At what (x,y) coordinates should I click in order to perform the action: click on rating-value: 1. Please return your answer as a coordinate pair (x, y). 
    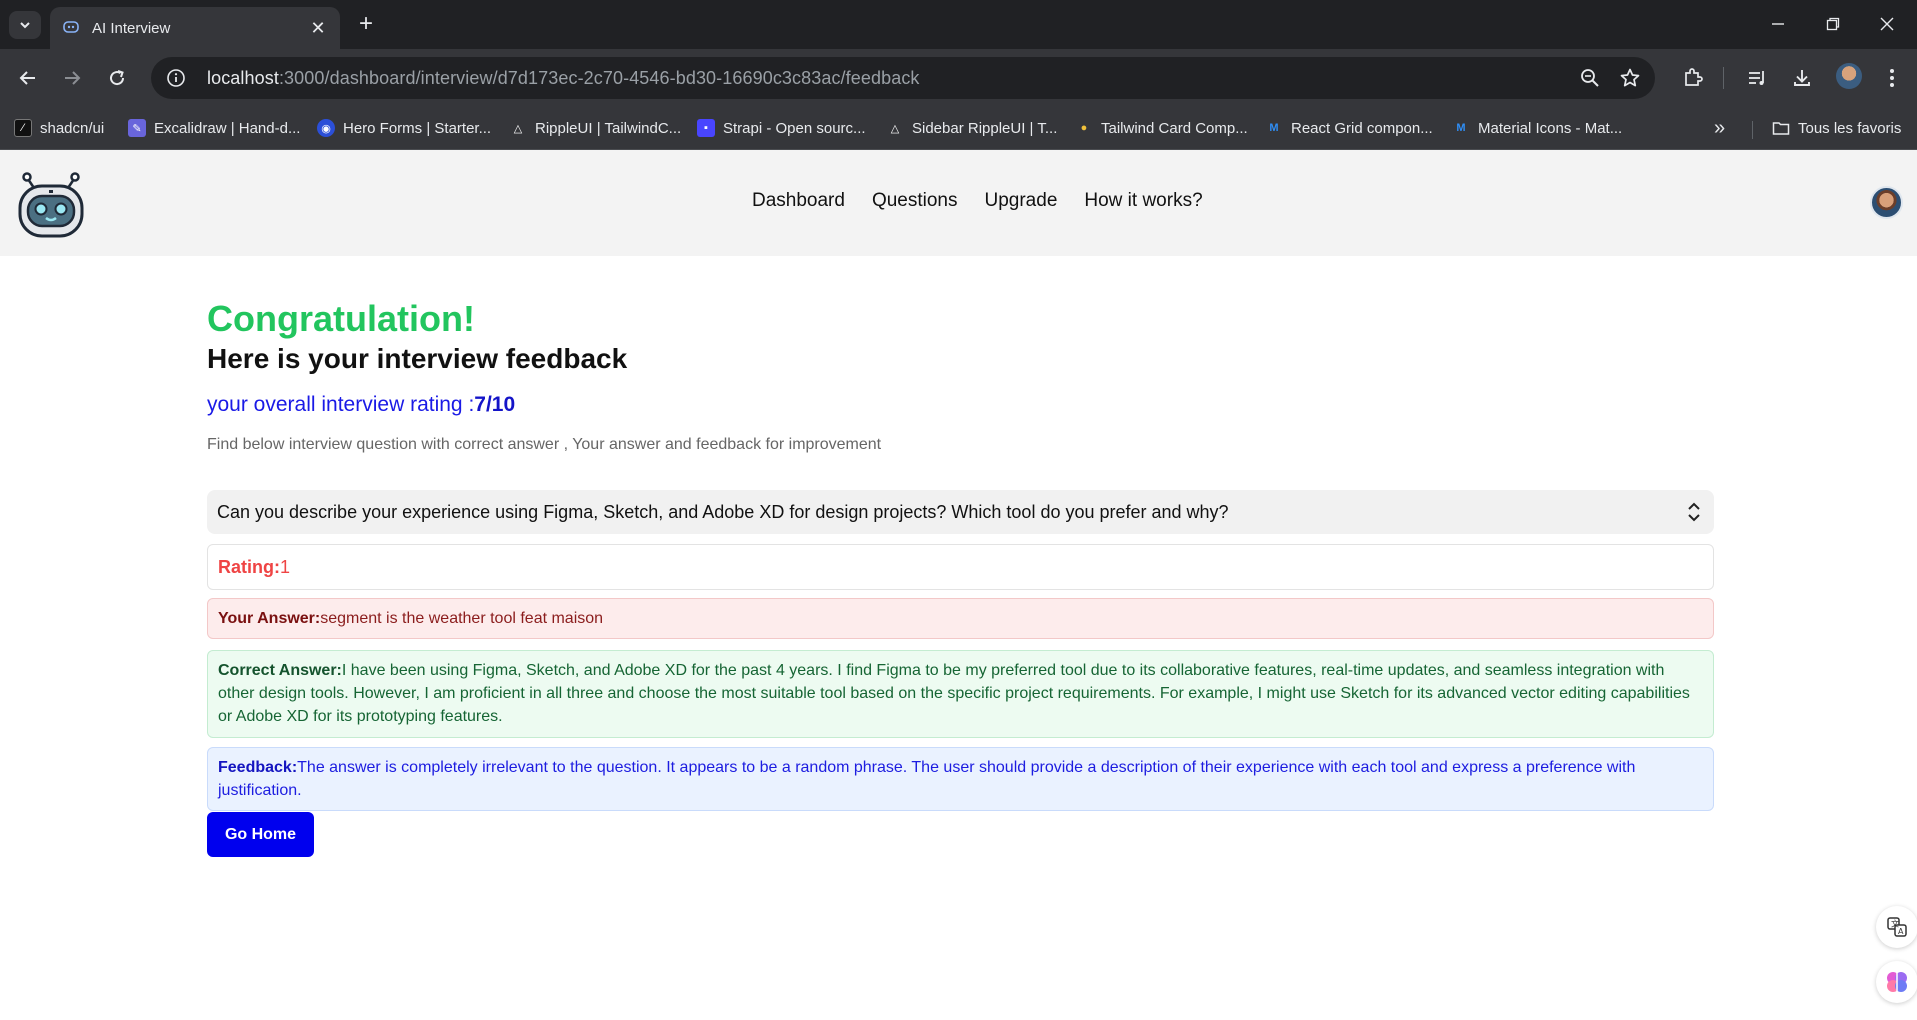
    Looking at the image, I should click on (285, 566).